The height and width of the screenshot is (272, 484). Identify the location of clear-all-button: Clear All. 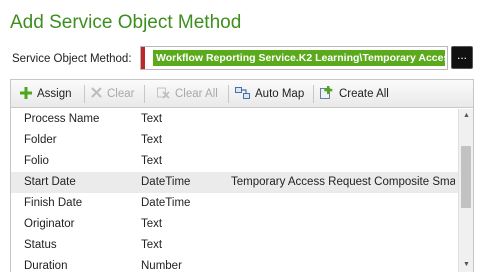
(187, 94).